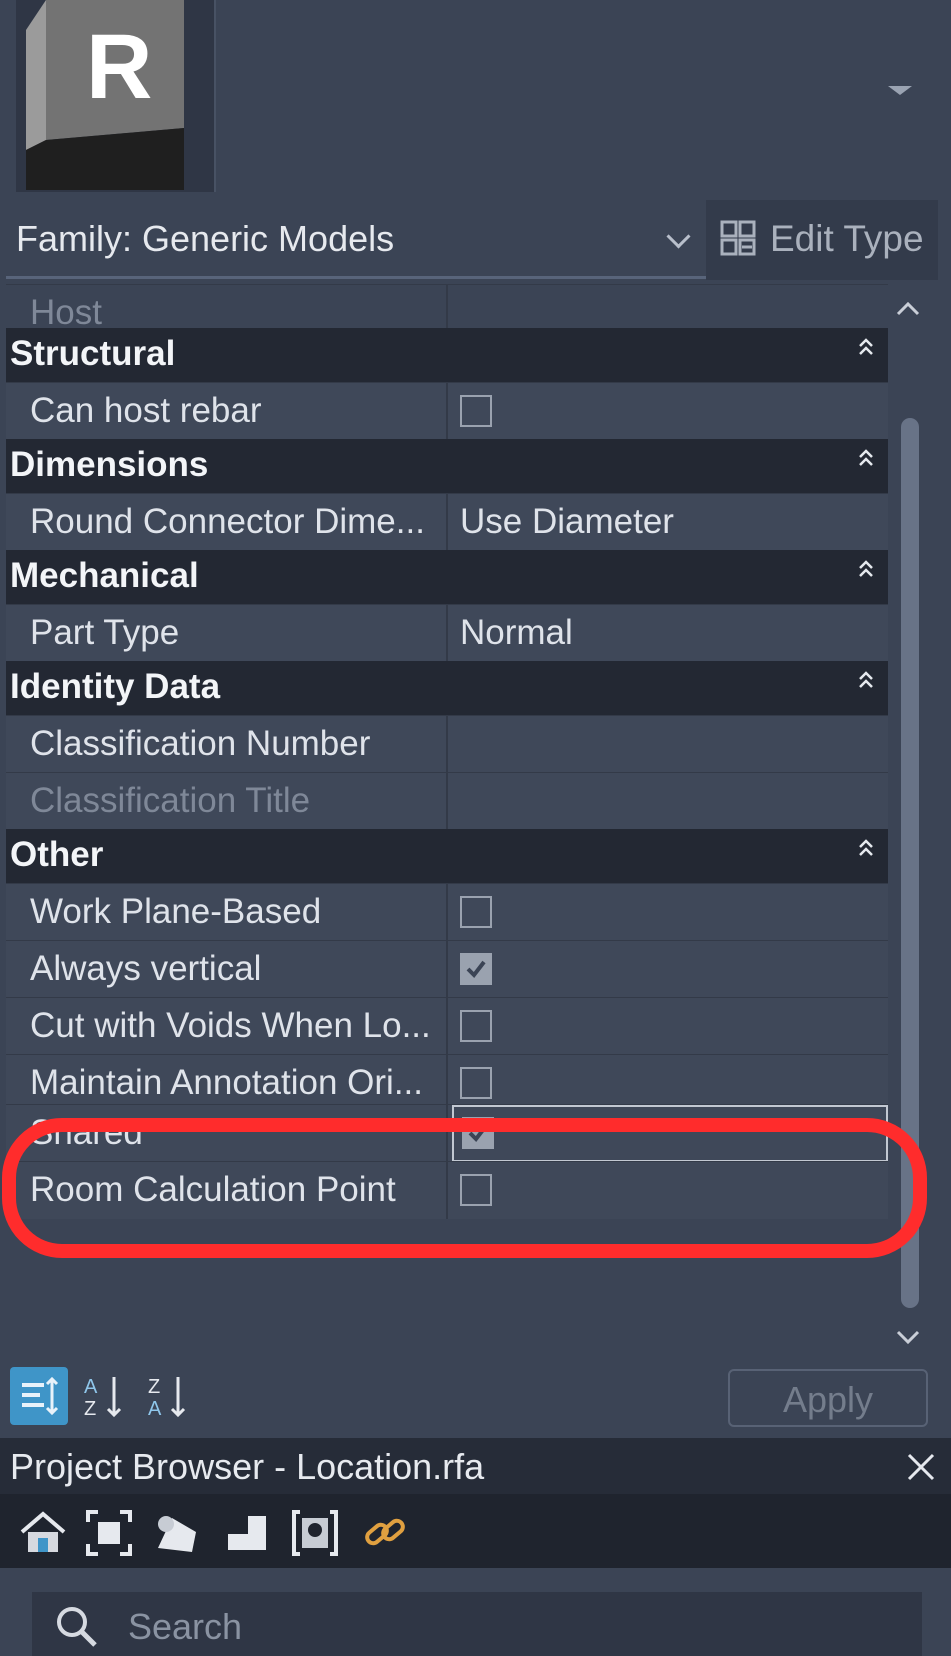 This screenshot has width=951, height=1656. Describe the element at coordinates (738, 238) in the screenshot. I see `edit-type-icon` at that location.